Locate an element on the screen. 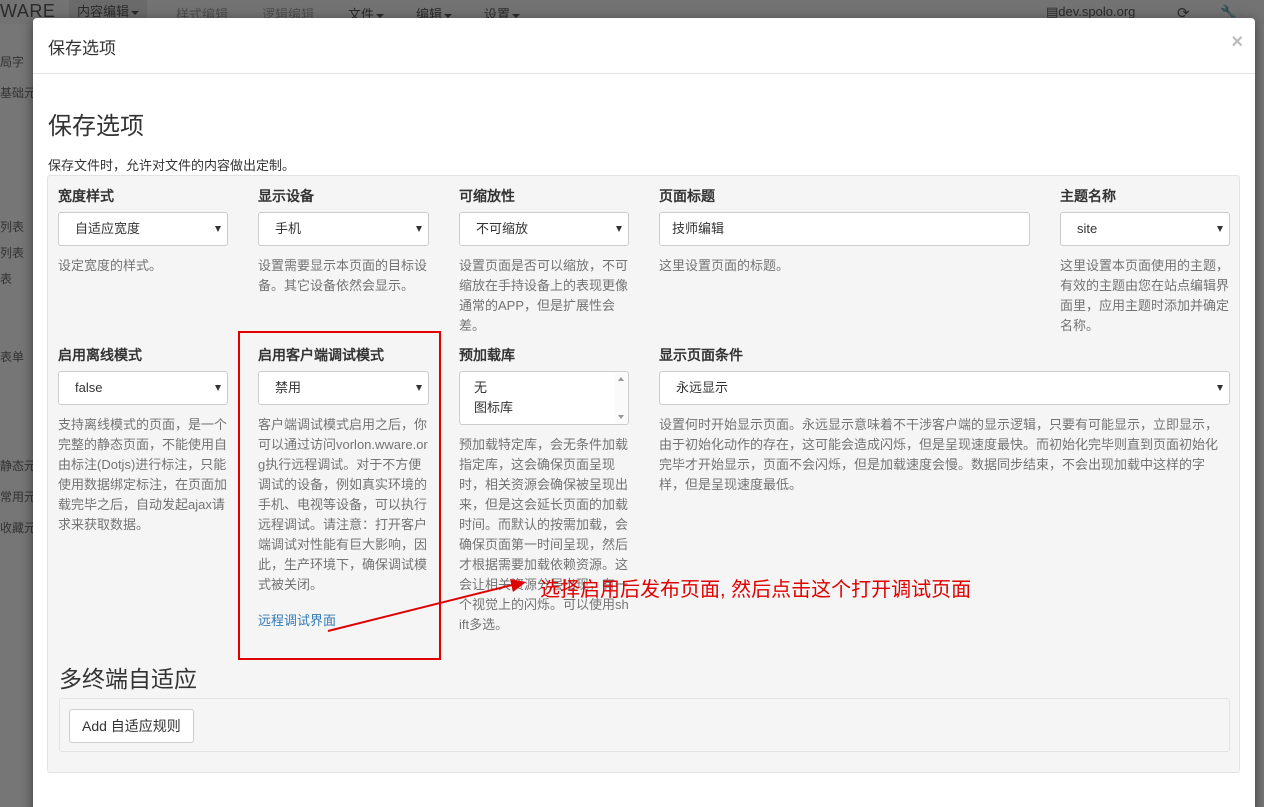 The image size is (1264, 807). field-help: 设定宽度的样式。 is located at coordinates (110, 265).